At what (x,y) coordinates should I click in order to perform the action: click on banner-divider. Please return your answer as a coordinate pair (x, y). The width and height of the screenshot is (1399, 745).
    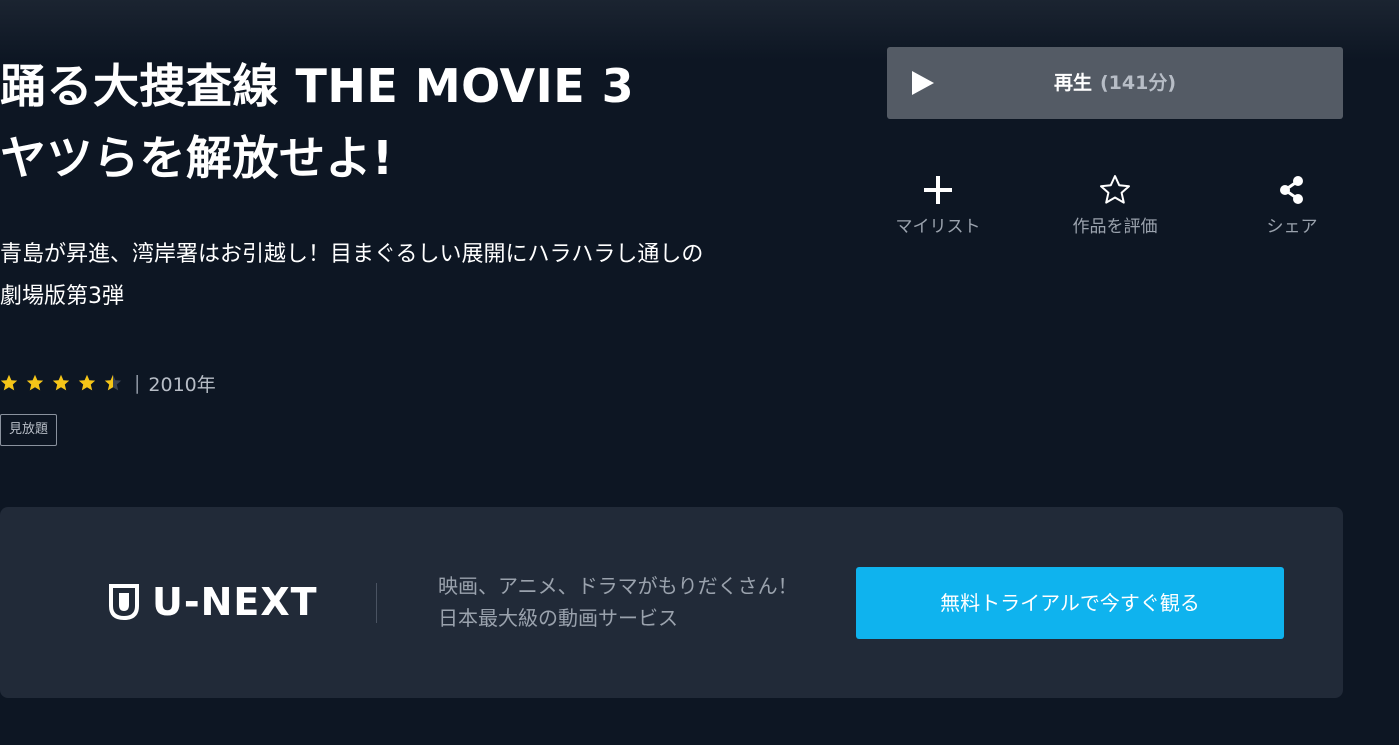
    Looking at the image, I should click on (376, 603).